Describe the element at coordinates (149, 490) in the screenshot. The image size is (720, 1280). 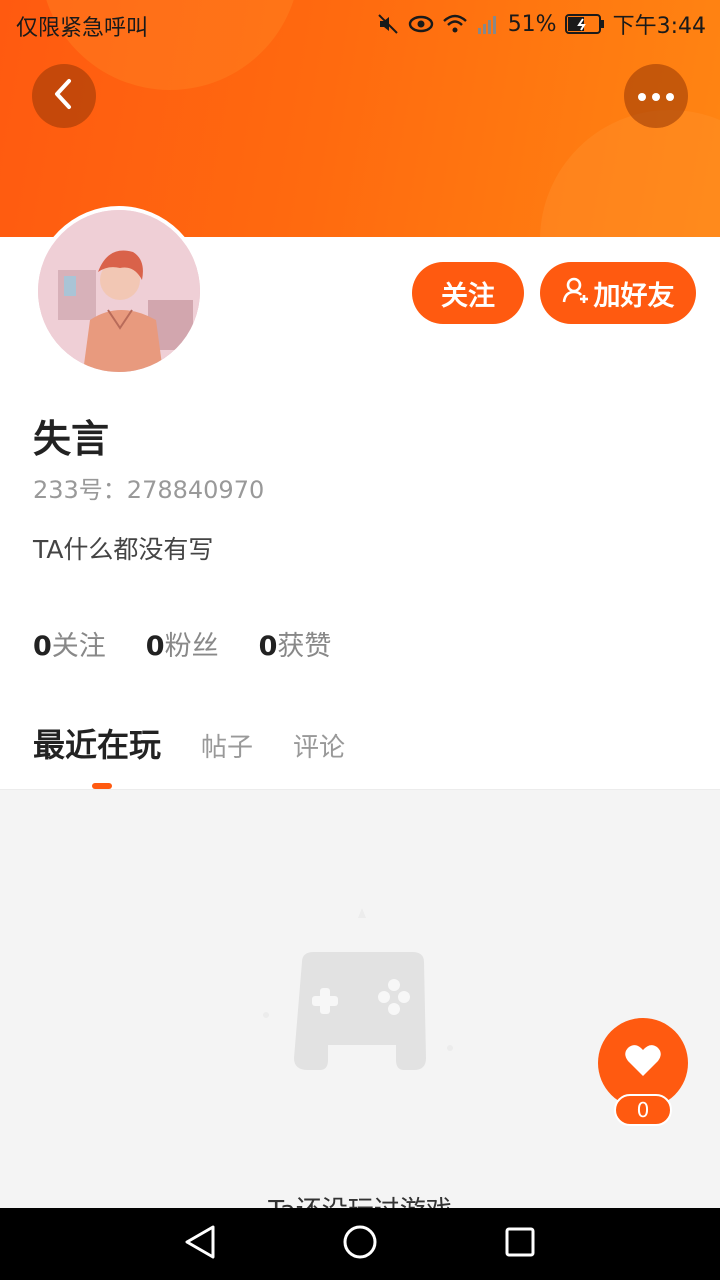
I see `user-id: 233号：278840970` at that location.